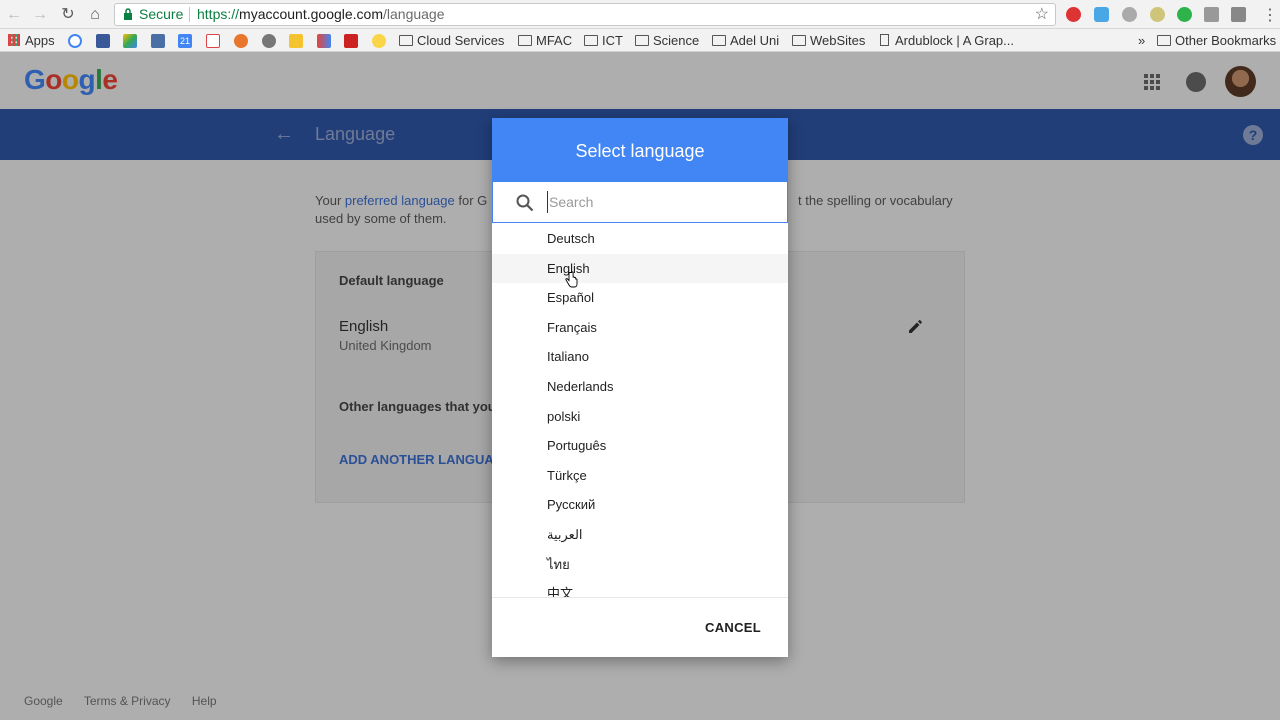 Image resolution: width=1280 pixels, height=720 pixels. I want to click on language-option: ไทย, so click(640, 565).